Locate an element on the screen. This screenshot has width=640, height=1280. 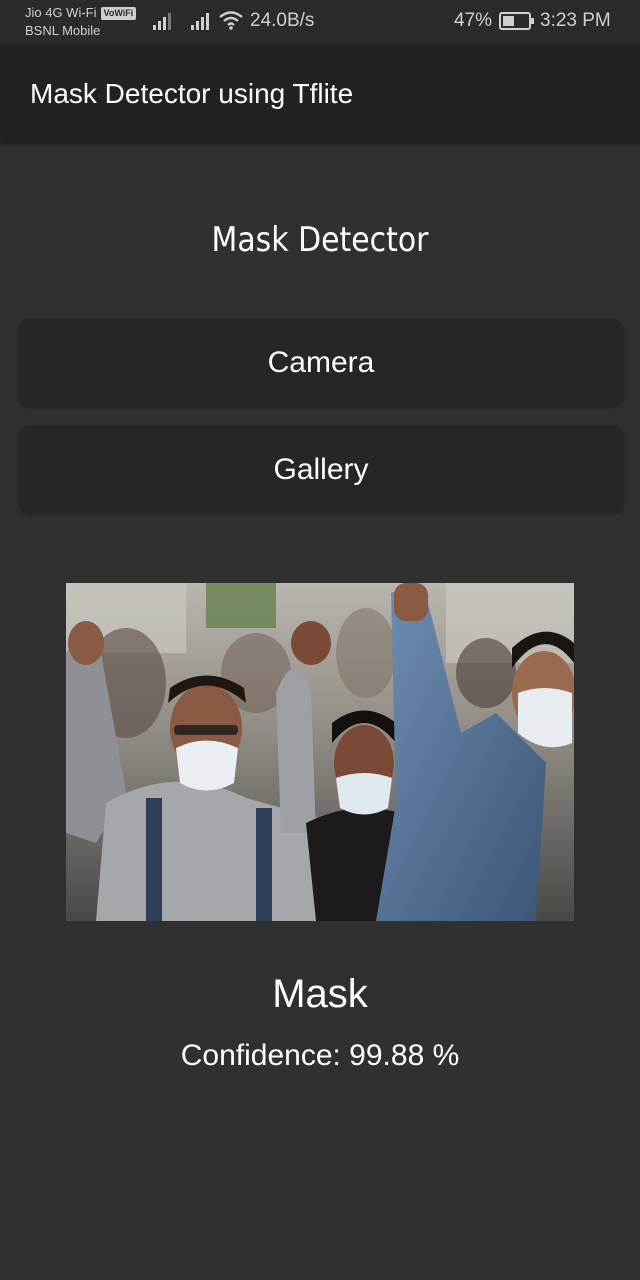
clock: 3:23 PM is located at coordinates (575, 20).